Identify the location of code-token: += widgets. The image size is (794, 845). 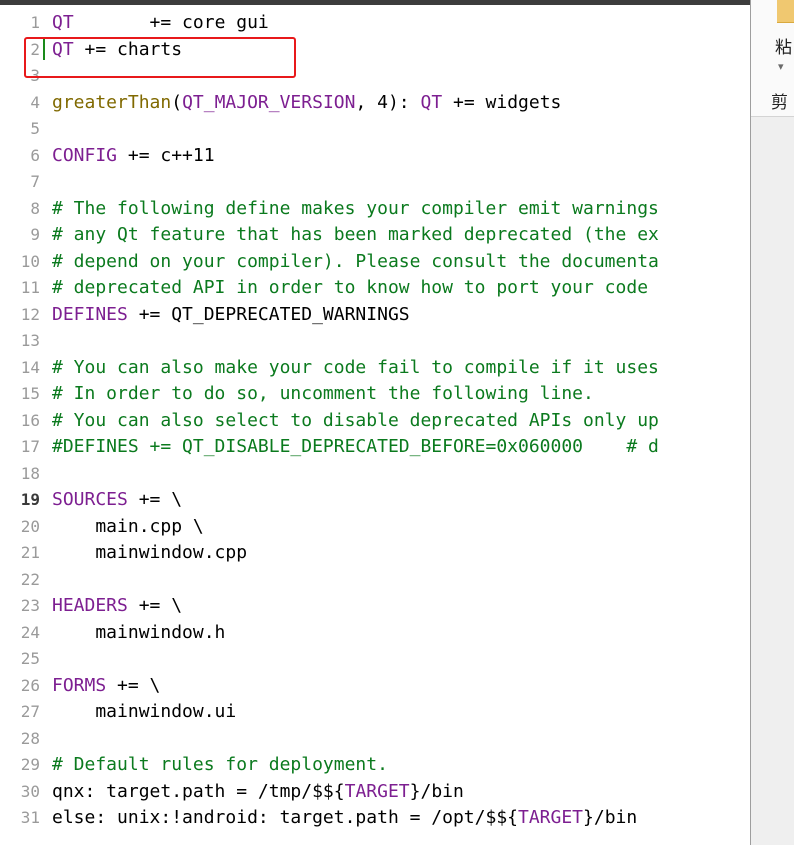
(502, 102).